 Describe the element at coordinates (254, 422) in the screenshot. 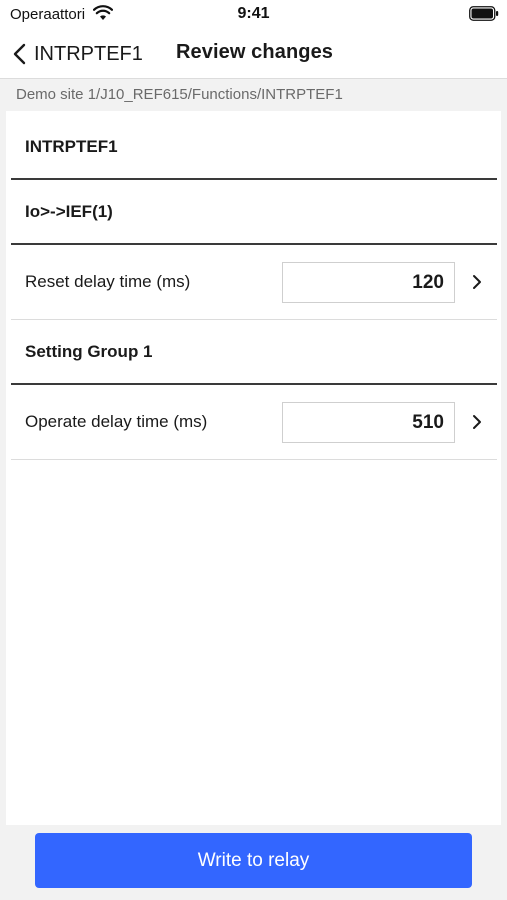

I see `parameter-row-operate-delay: Operate delay time (ms) 510` at that location.